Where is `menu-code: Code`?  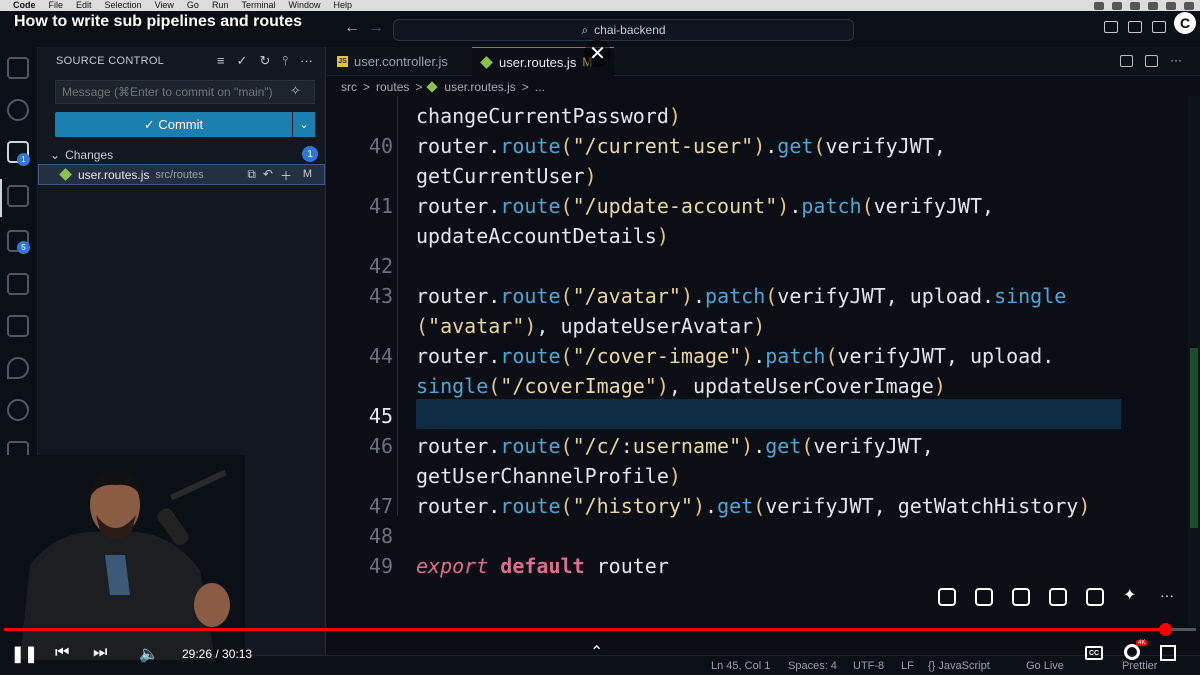 menu-code: Code is located at coordinates (24, 5).